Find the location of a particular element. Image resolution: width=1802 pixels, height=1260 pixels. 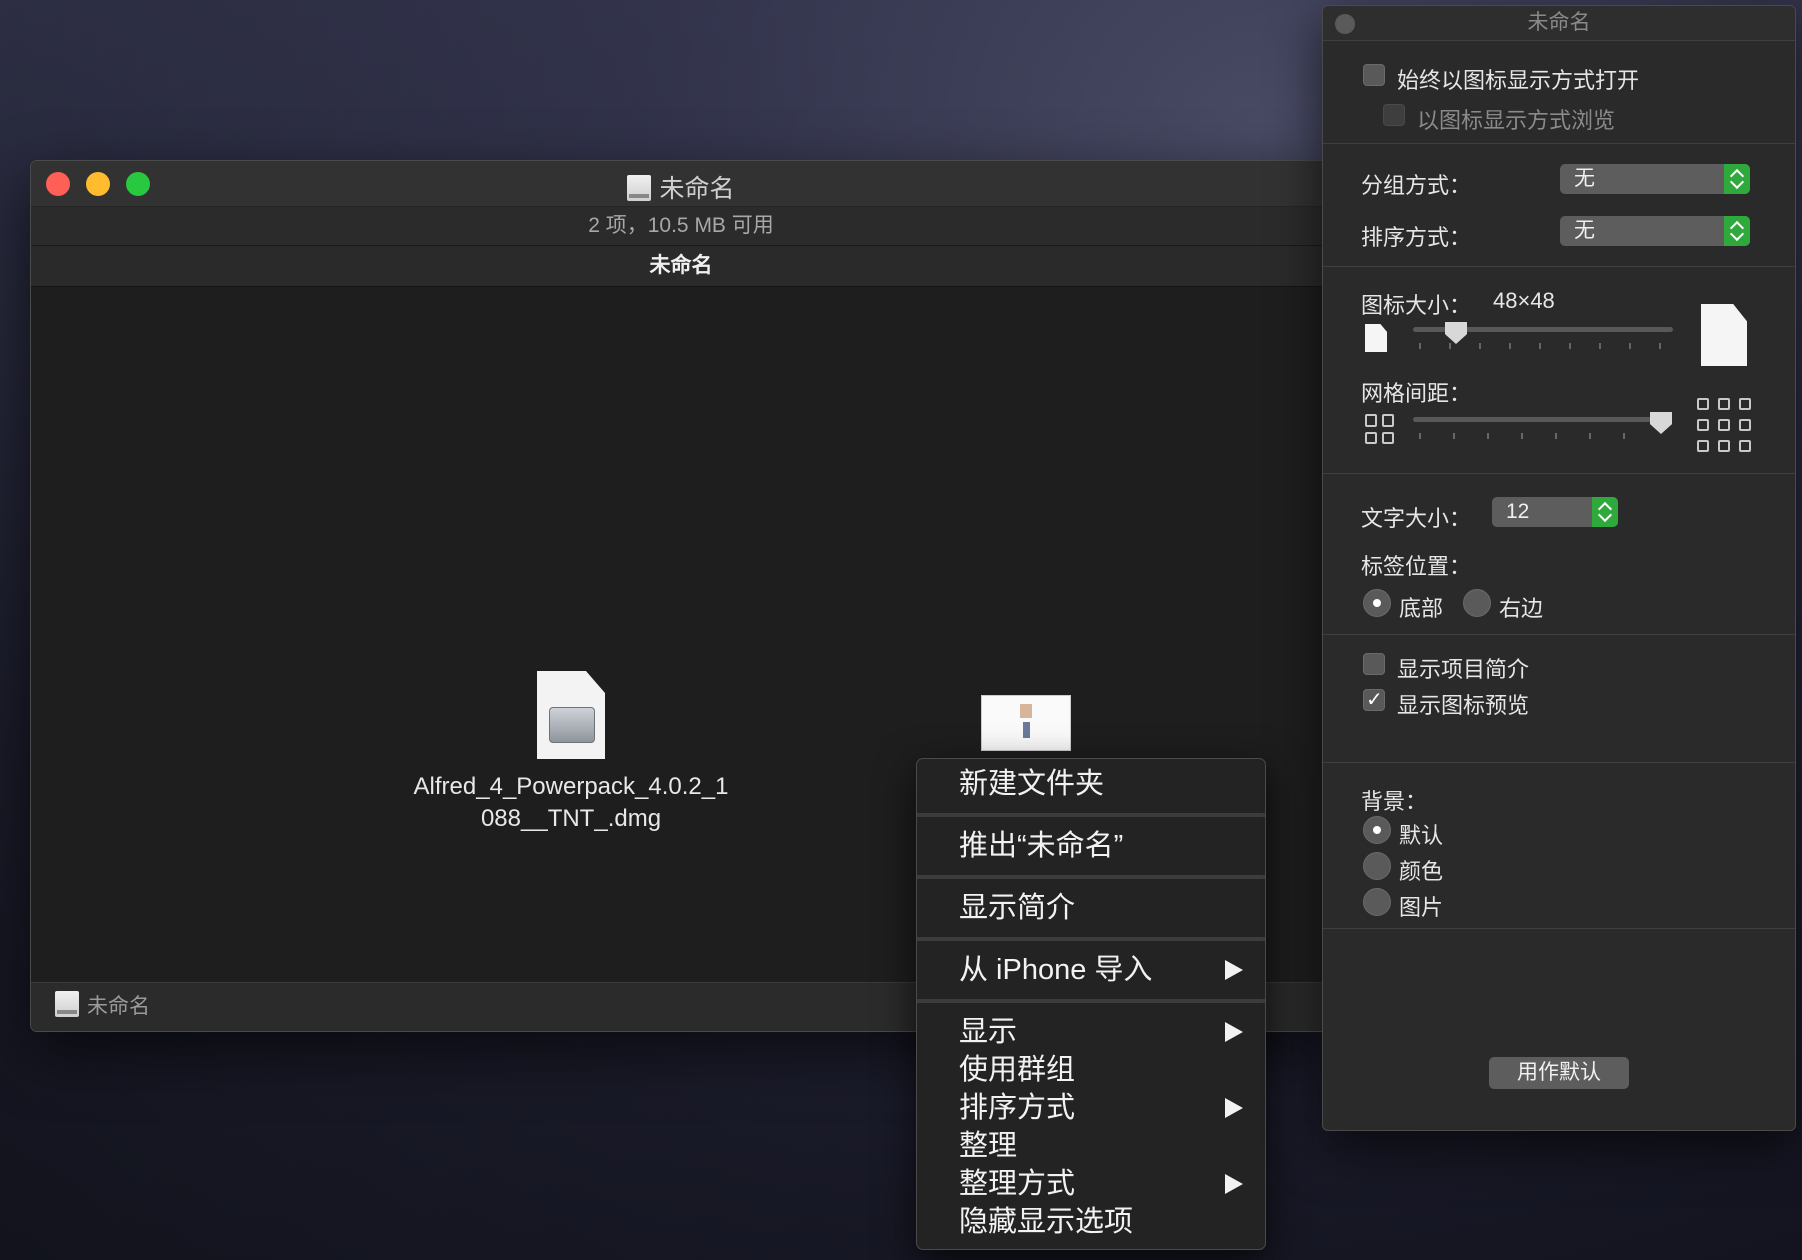

menu-item-label: 整理 is located at coordinates (988, 1146).